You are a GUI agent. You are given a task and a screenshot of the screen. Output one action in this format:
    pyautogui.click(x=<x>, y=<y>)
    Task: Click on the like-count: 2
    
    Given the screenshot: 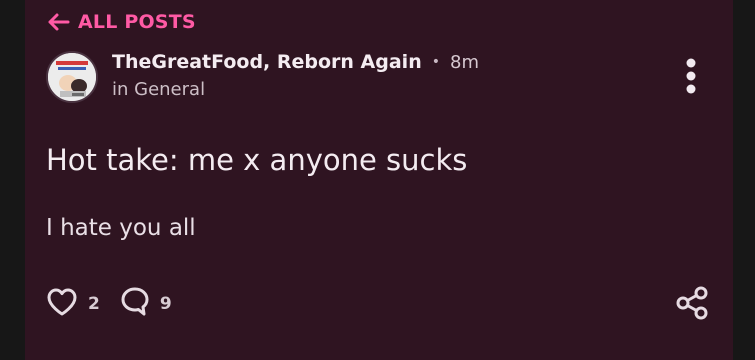 What is the action you would take?
    pyautogui.click(x=94, y=304)
    